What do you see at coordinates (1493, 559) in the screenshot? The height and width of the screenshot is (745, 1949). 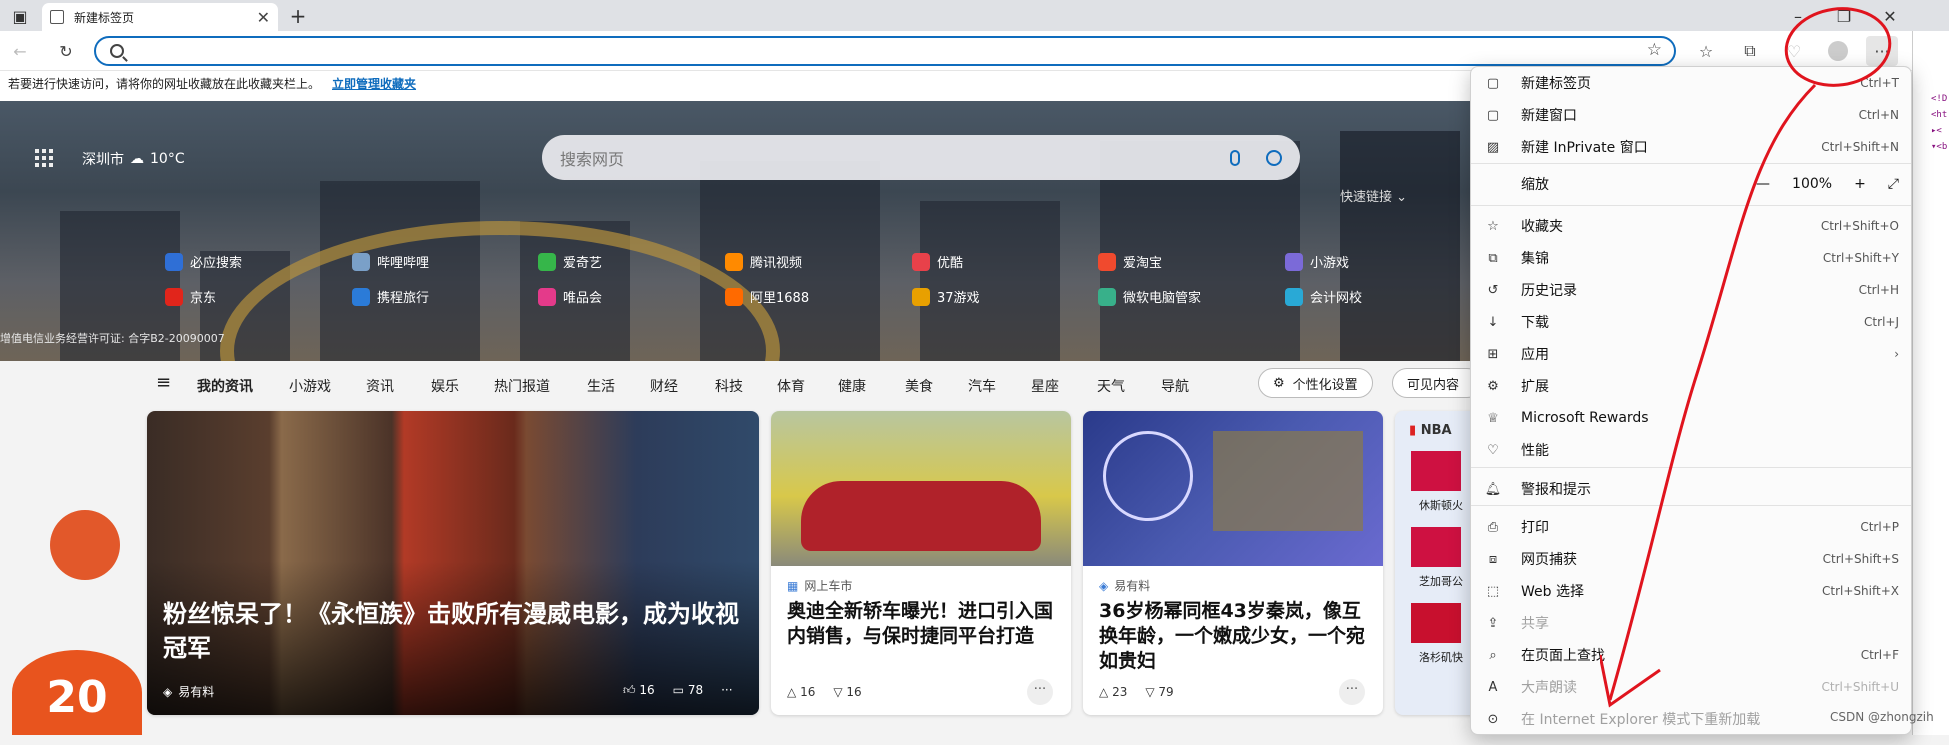 I see `web-capture-icon: ⧈` at bounding box center [1493, 559].